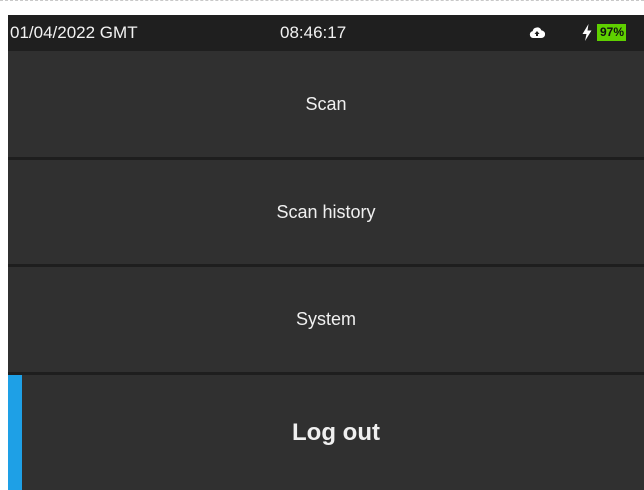 This screenshot has height=490, width=644. What do you see at coordinates (336, 432) in the screenshot?
I see `menu-item-label: Log out` at bounding box center [336, 432].